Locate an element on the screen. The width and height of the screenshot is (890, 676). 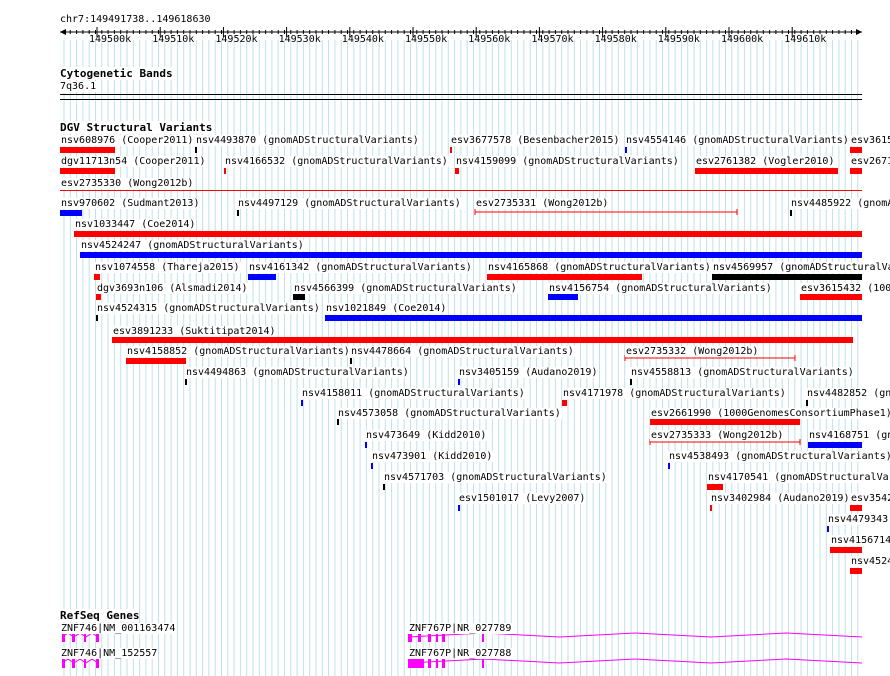
dgv-feature-label: nsv608976 (Cooper2011) is located at coordinates (127, 140).